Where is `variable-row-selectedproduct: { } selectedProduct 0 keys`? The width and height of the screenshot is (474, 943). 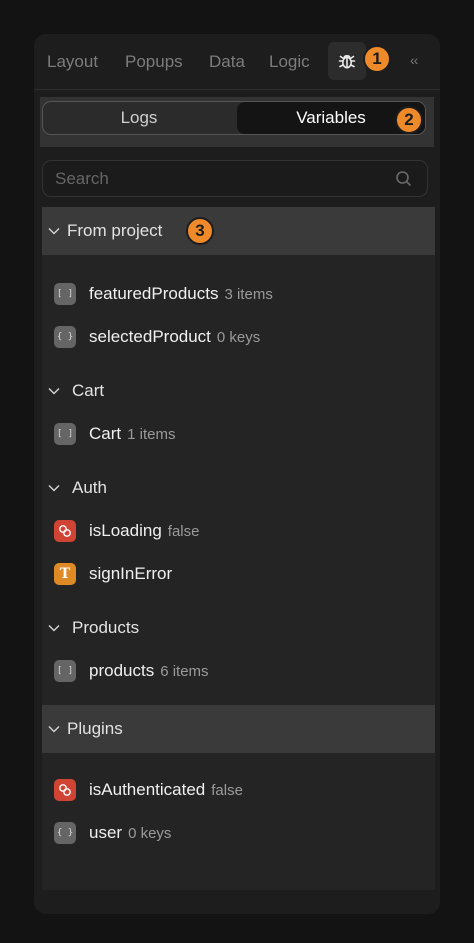 variable-row-selectedproduct: { } selectedProduct 0 keys is located at coordinates (238, 337).